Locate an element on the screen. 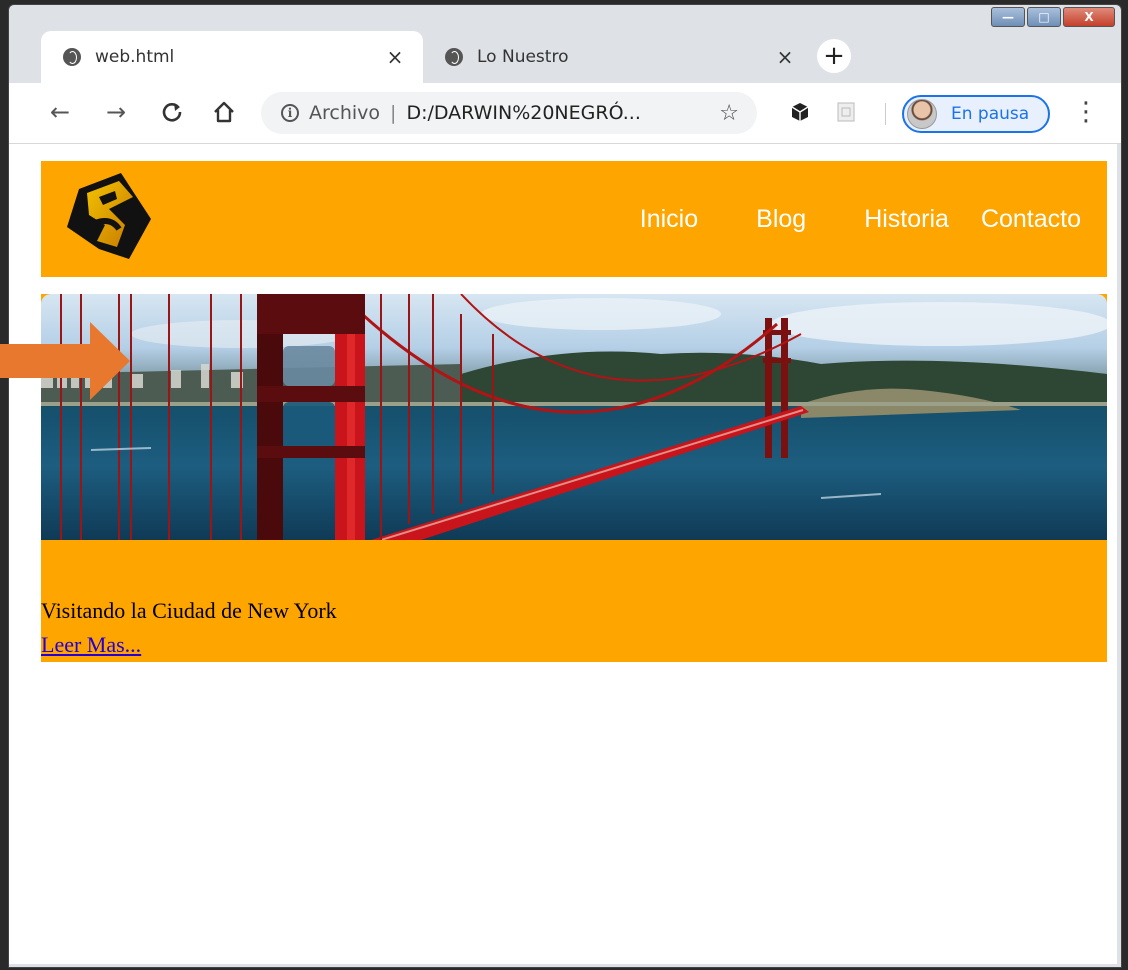 This screenshot has height=970, width=1128. tab-lo-nuestro: Lo Nuestro × is located at coordinates (618, 57).